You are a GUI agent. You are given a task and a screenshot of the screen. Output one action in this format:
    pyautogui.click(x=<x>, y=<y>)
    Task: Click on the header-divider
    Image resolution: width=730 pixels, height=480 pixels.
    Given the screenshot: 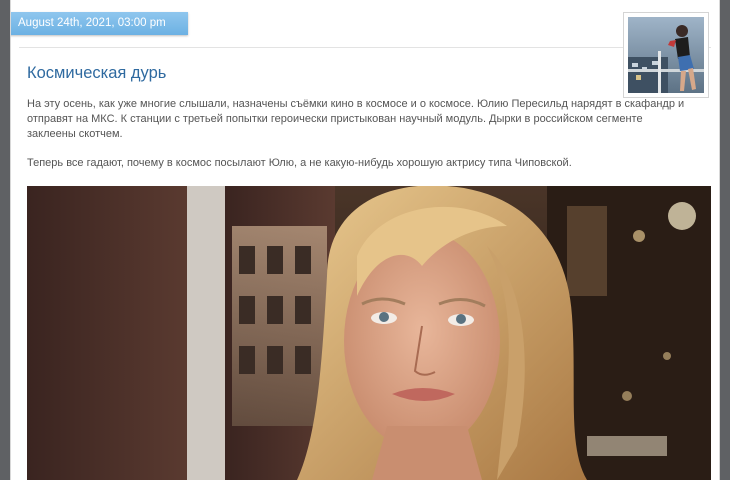 What is the action you would take?
    pyautogui.click(x=365, y=47)
    